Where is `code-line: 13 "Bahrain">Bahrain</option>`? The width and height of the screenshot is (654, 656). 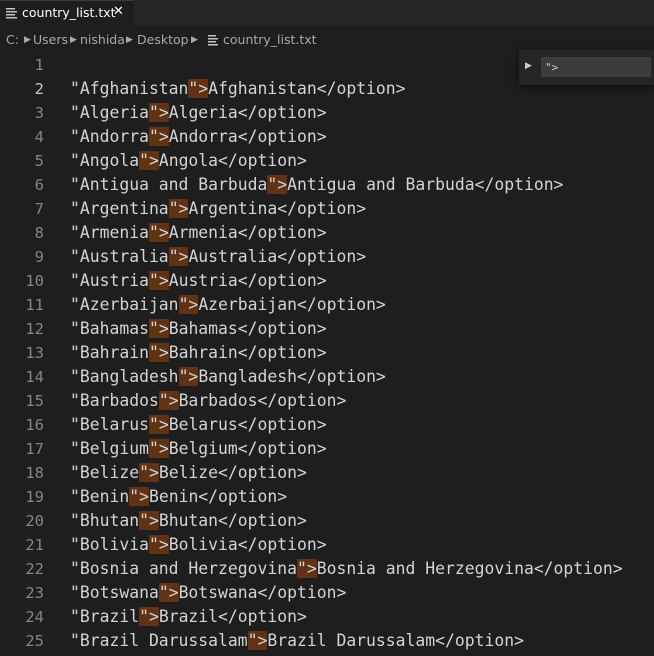 code-line: 13 "Bahrain">Bahrain</option> is located at coordinates (327, 353).